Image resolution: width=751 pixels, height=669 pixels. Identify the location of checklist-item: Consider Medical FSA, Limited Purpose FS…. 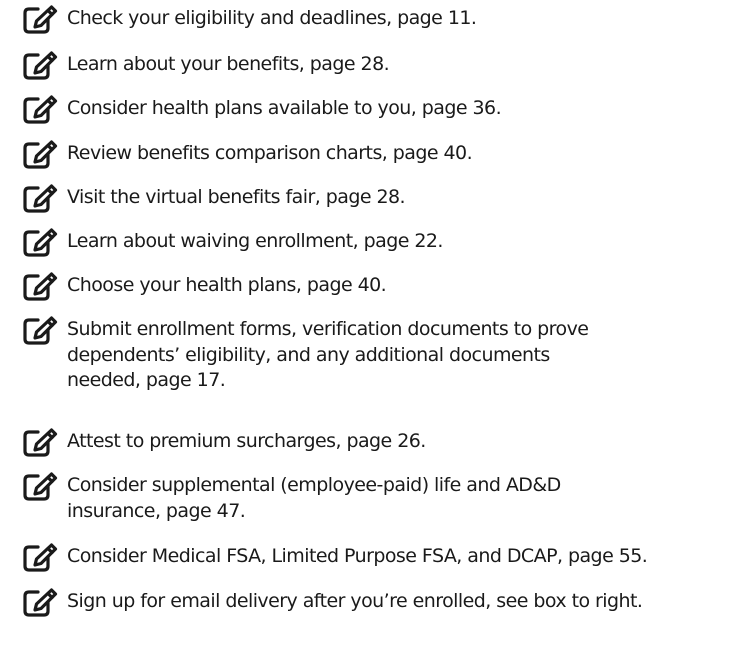
(375, 555).